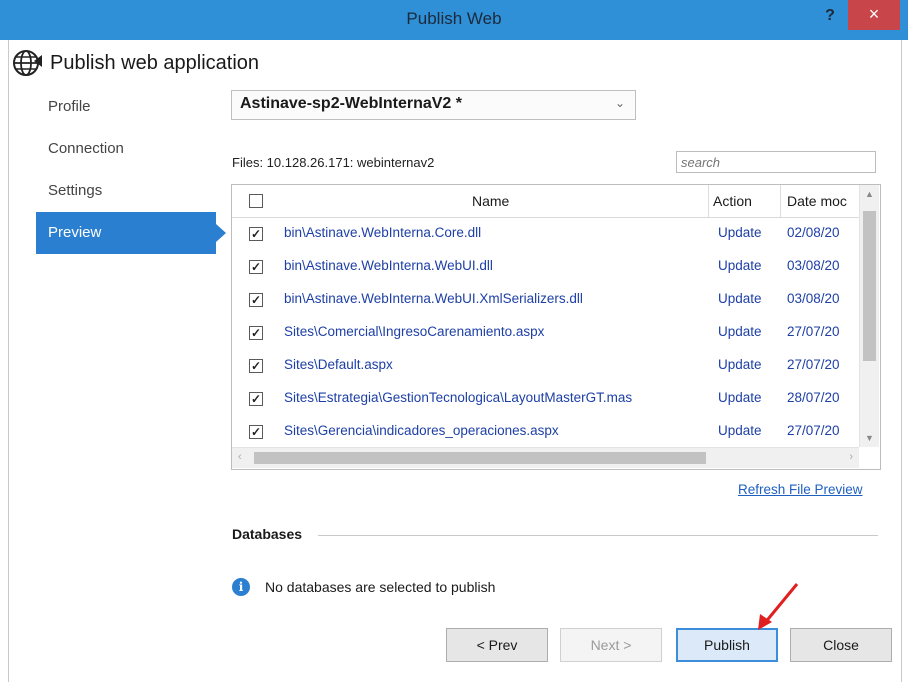  What do you see at coordinates (380, 587) in the screenshot?
I see `databases-message: No databases are selected to publish` at bounding box center [380, 587].